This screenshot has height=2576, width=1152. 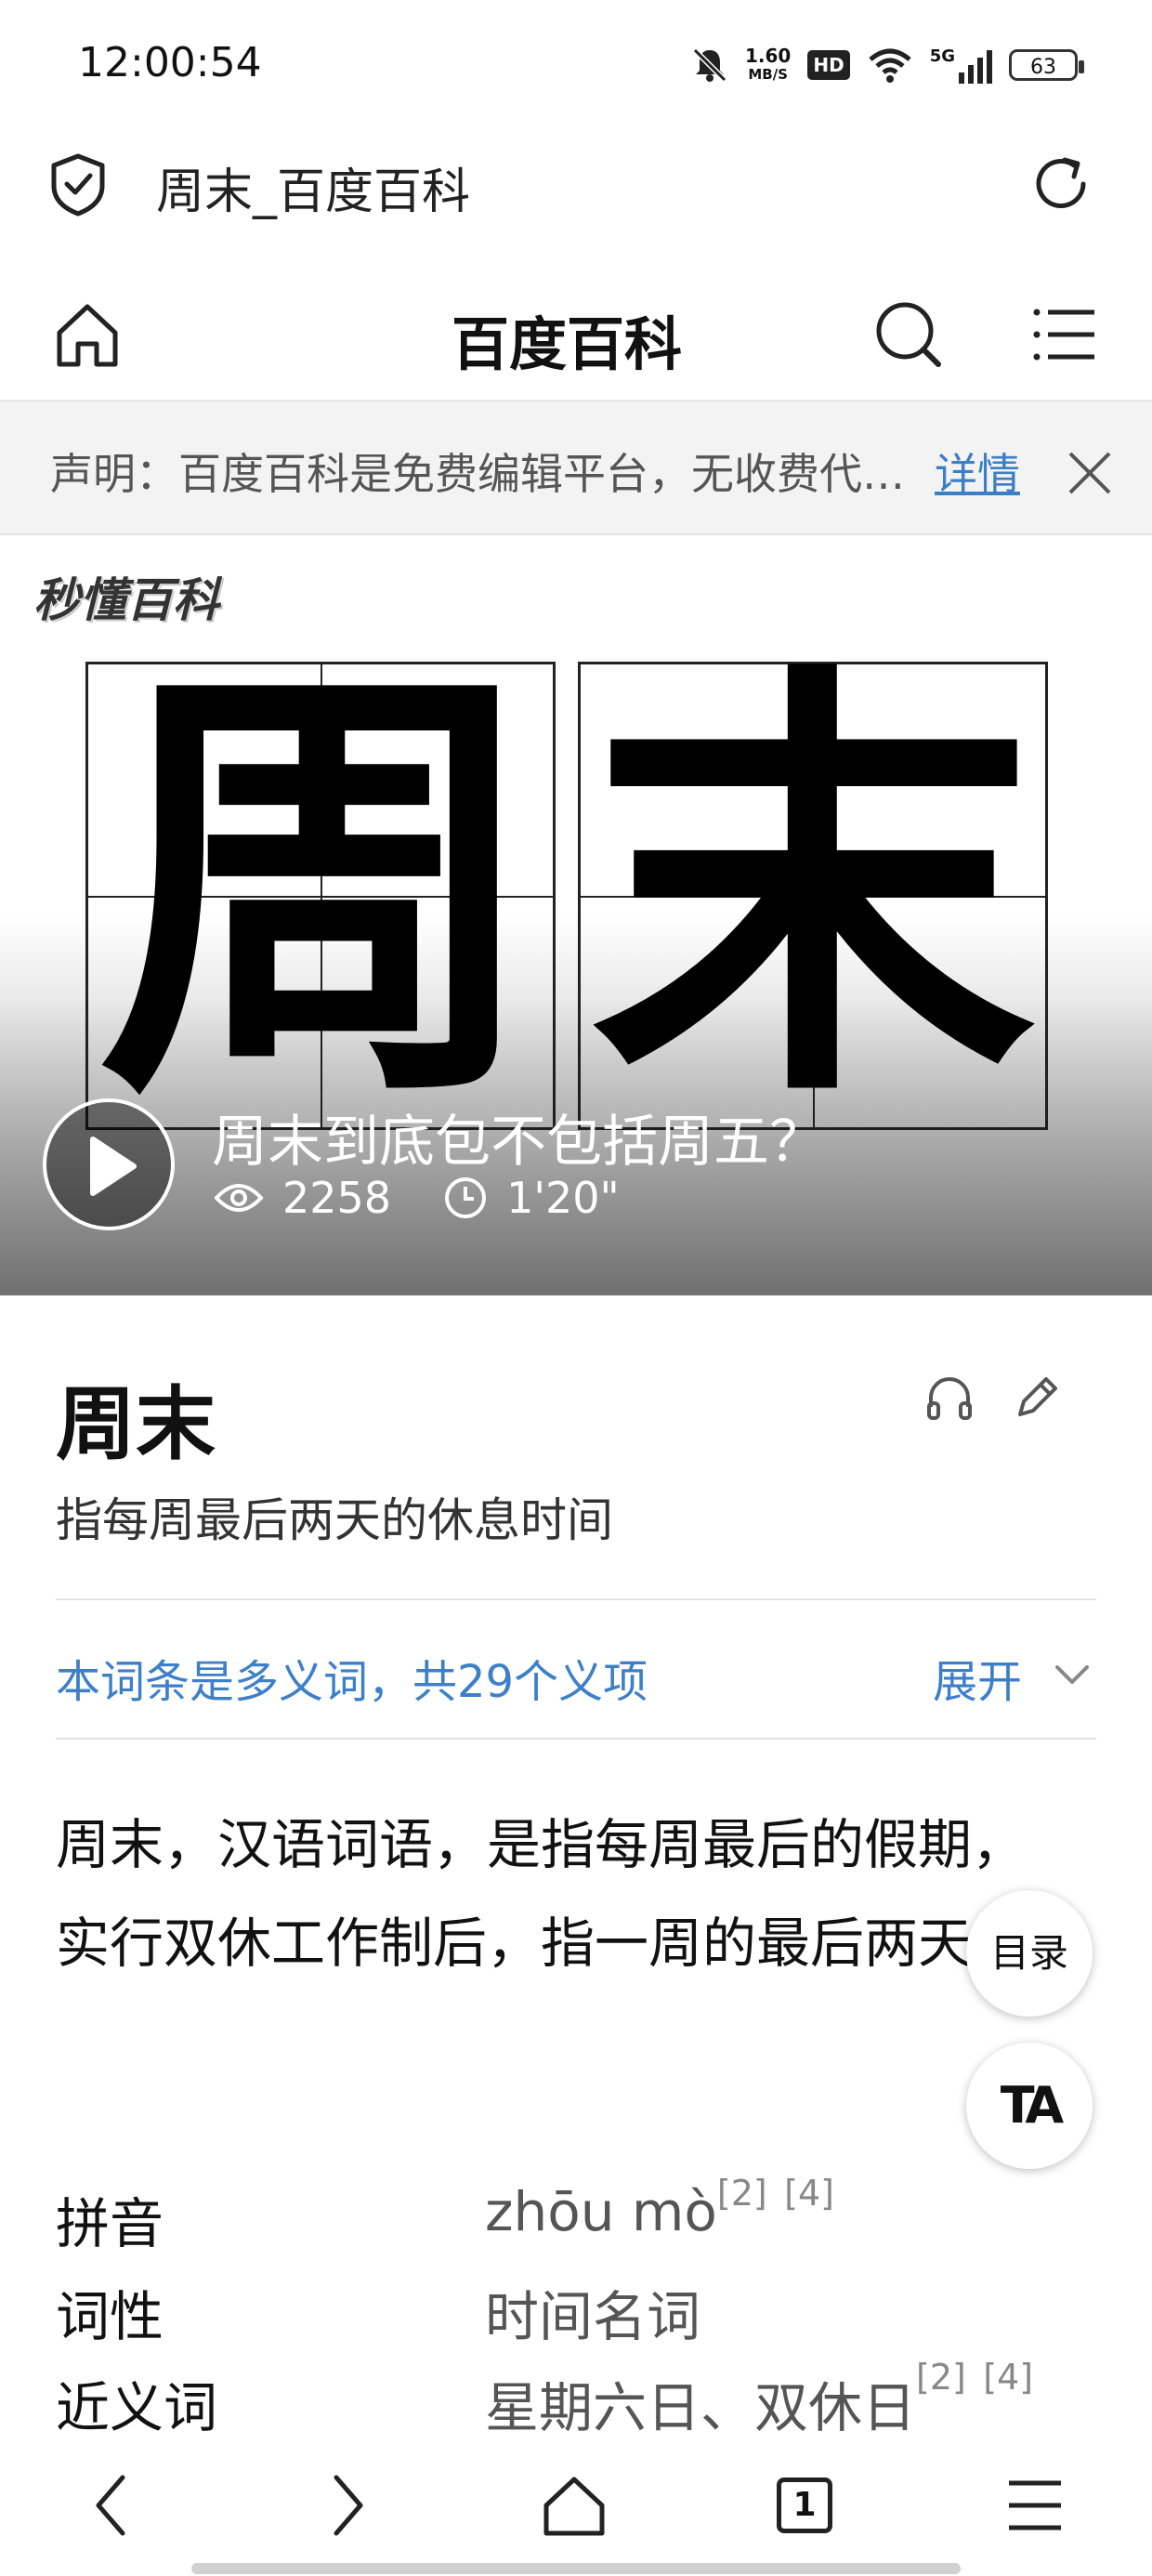 I want to click on notice-banner: 声明：百度百科是免费编辑平台，无收费代编服务 详情, so click(x=576, y=468).